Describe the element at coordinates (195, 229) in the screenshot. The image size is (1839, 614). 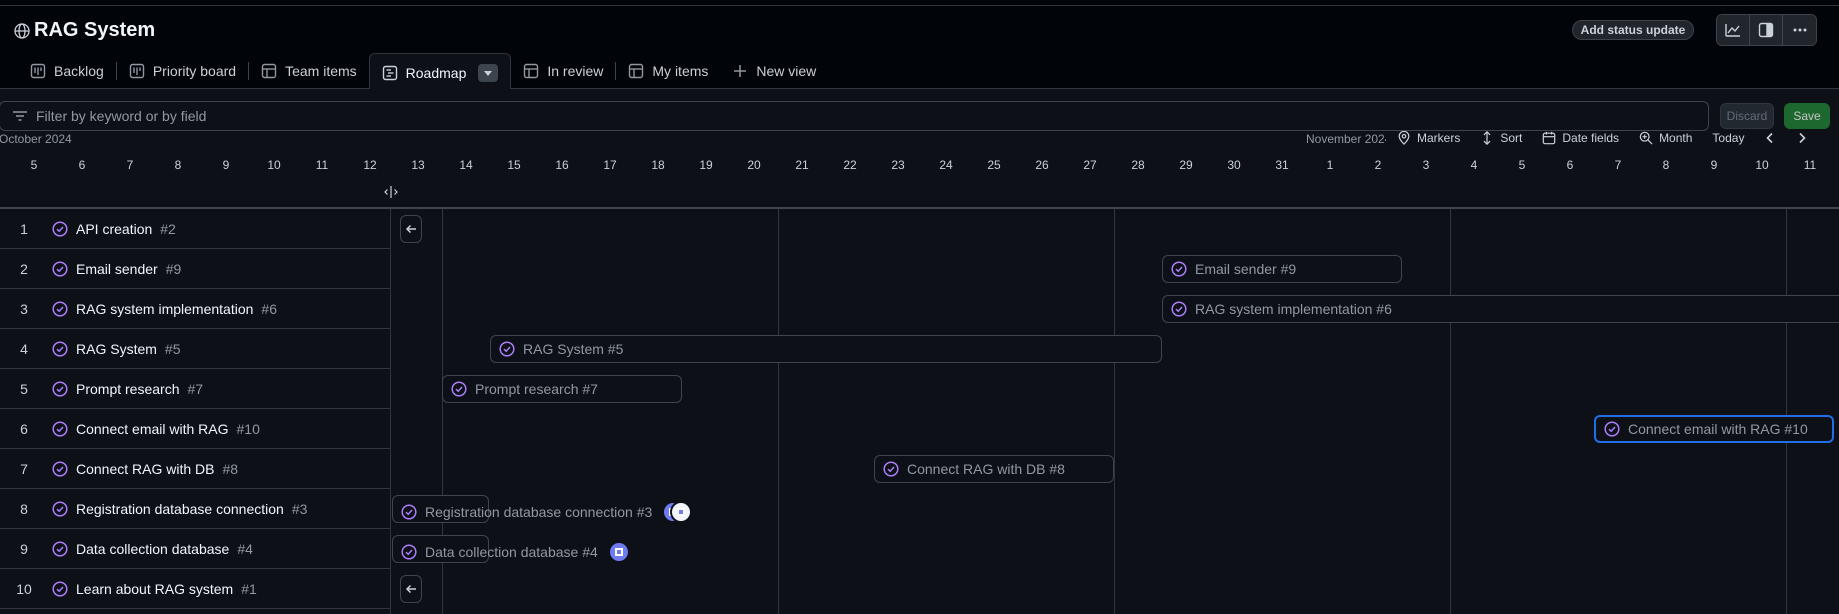
I see `table-row: 1 API creation #2` at that location.